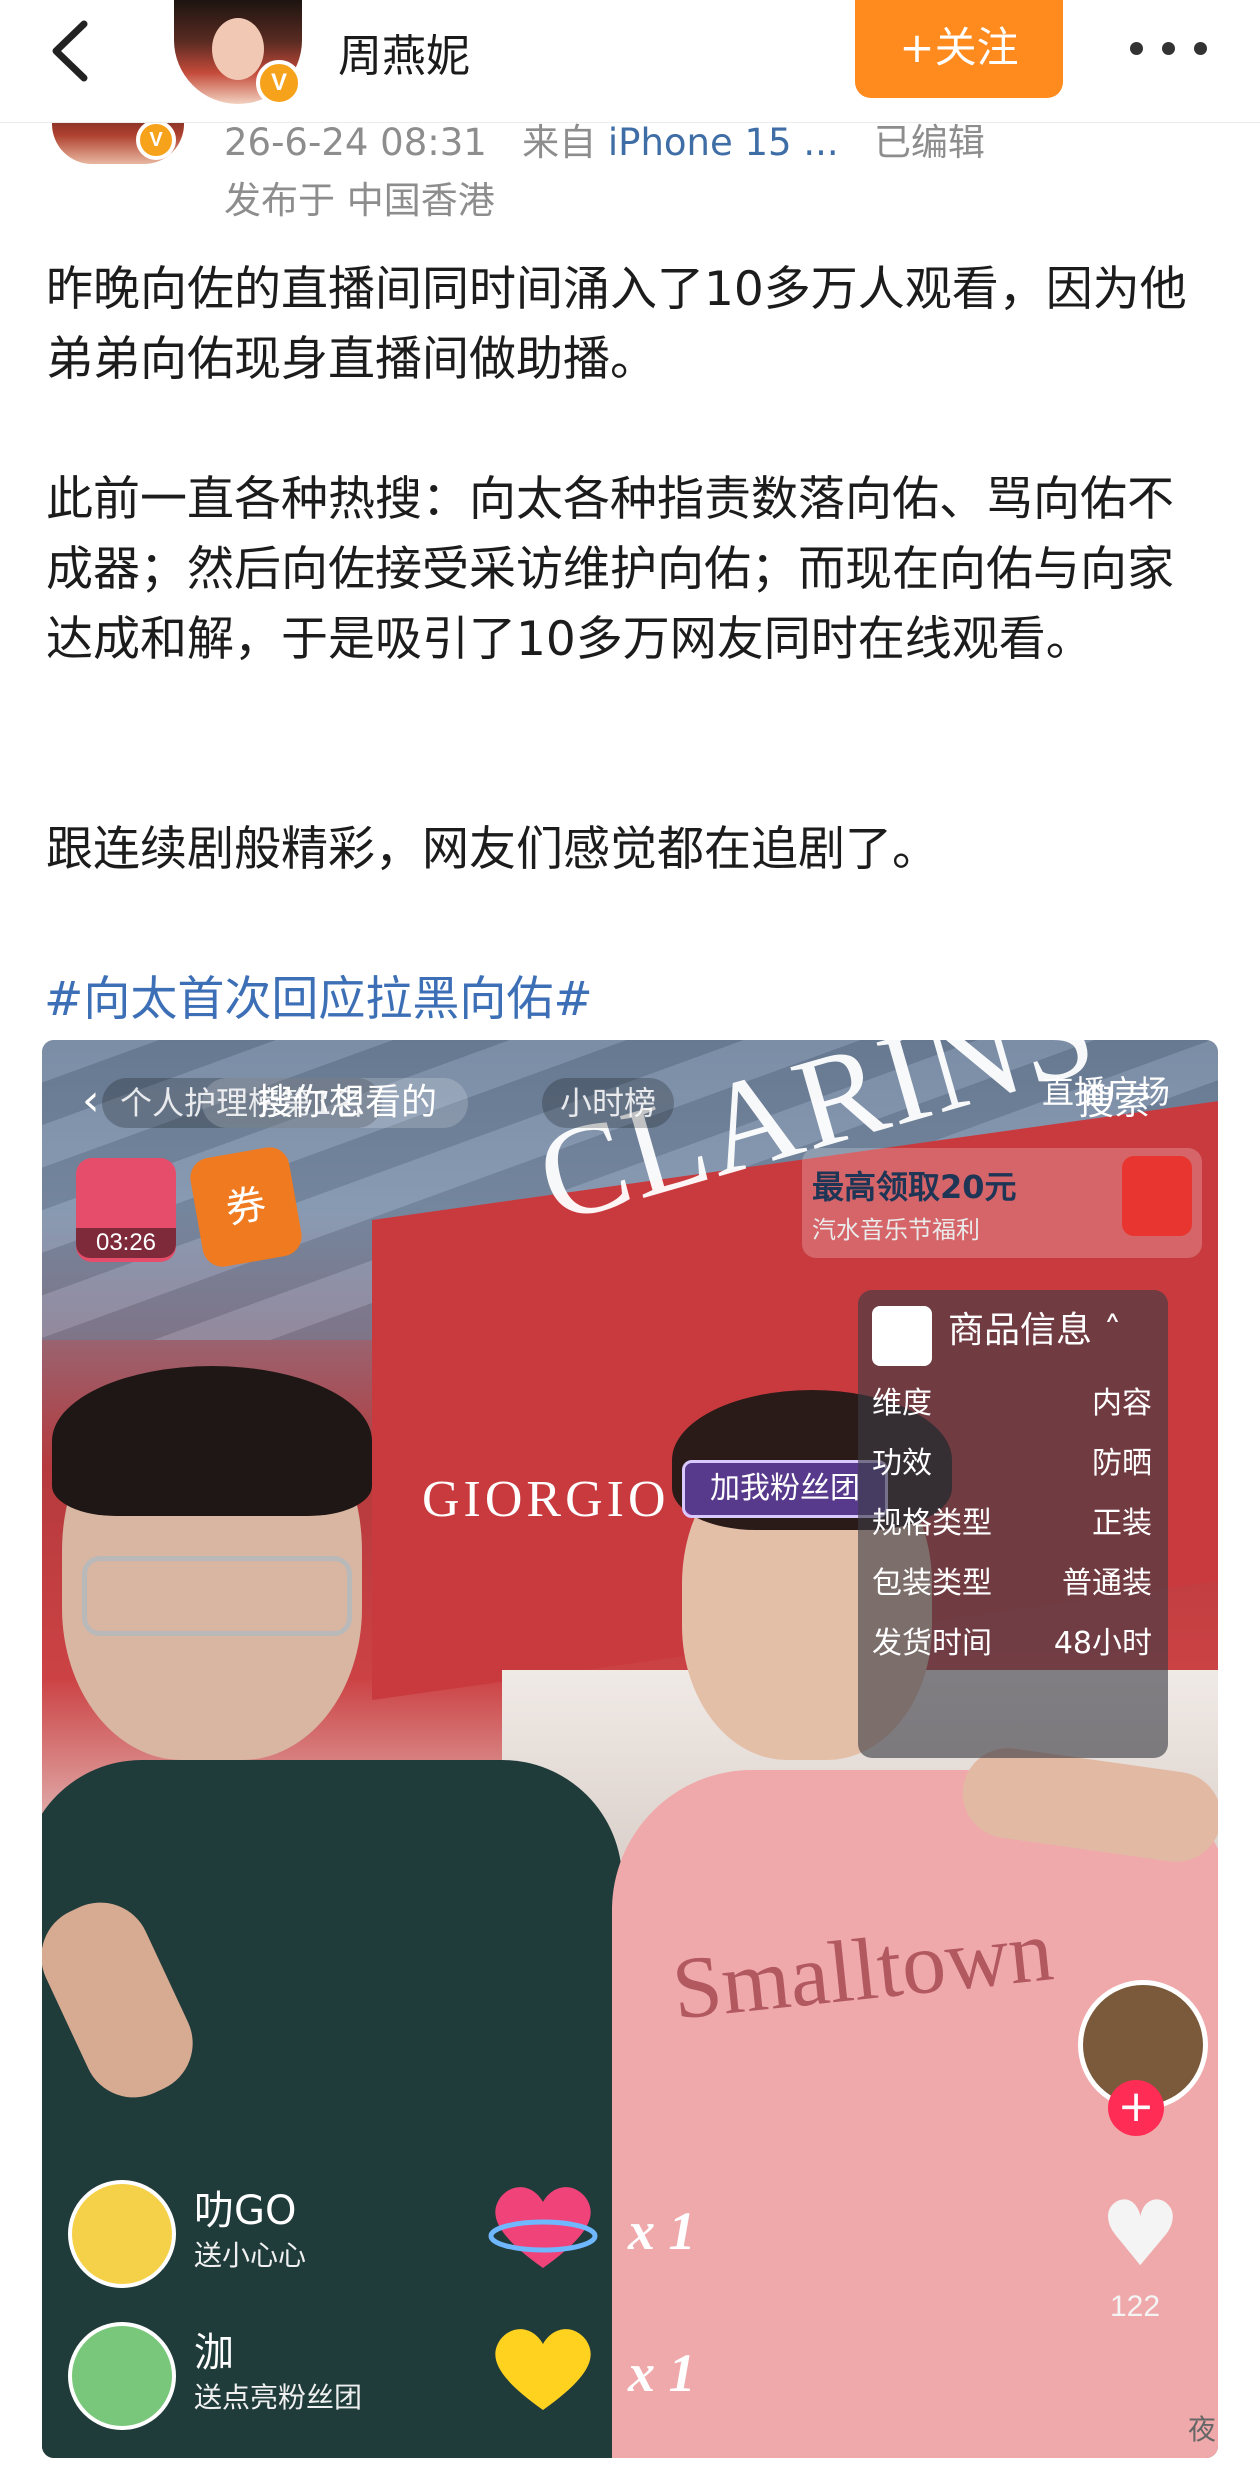  I want to click on follow-plus-icon: +, so click(1136, 2108).